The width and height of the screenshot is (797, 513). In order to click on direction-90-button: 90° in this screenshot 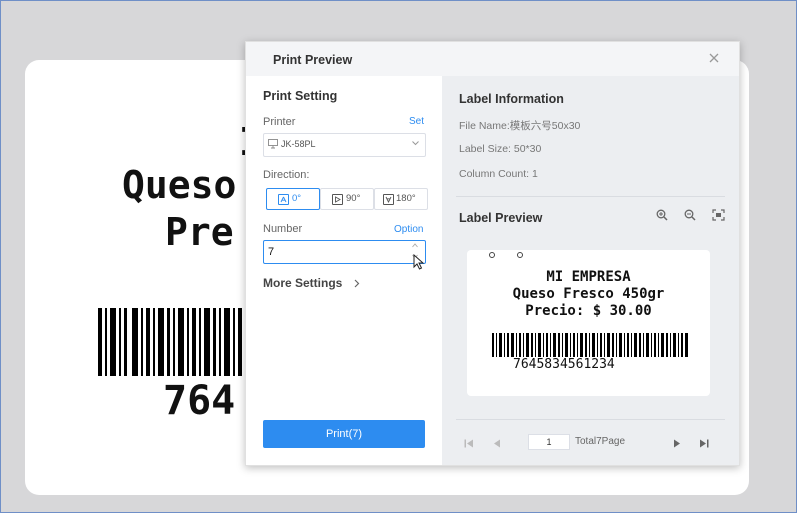, I will do `click(347, 199)`.